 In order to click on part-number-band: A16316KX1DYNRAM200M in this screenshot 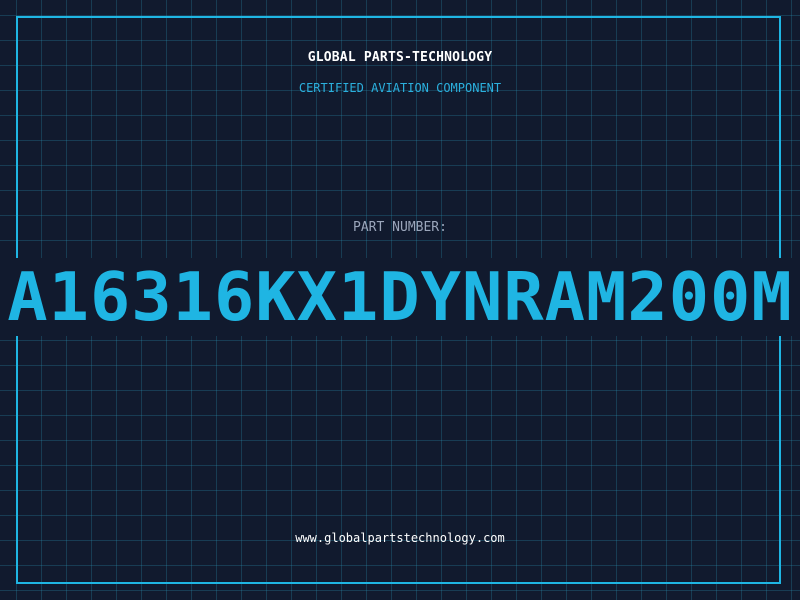, I will do `click(400, 297)`.